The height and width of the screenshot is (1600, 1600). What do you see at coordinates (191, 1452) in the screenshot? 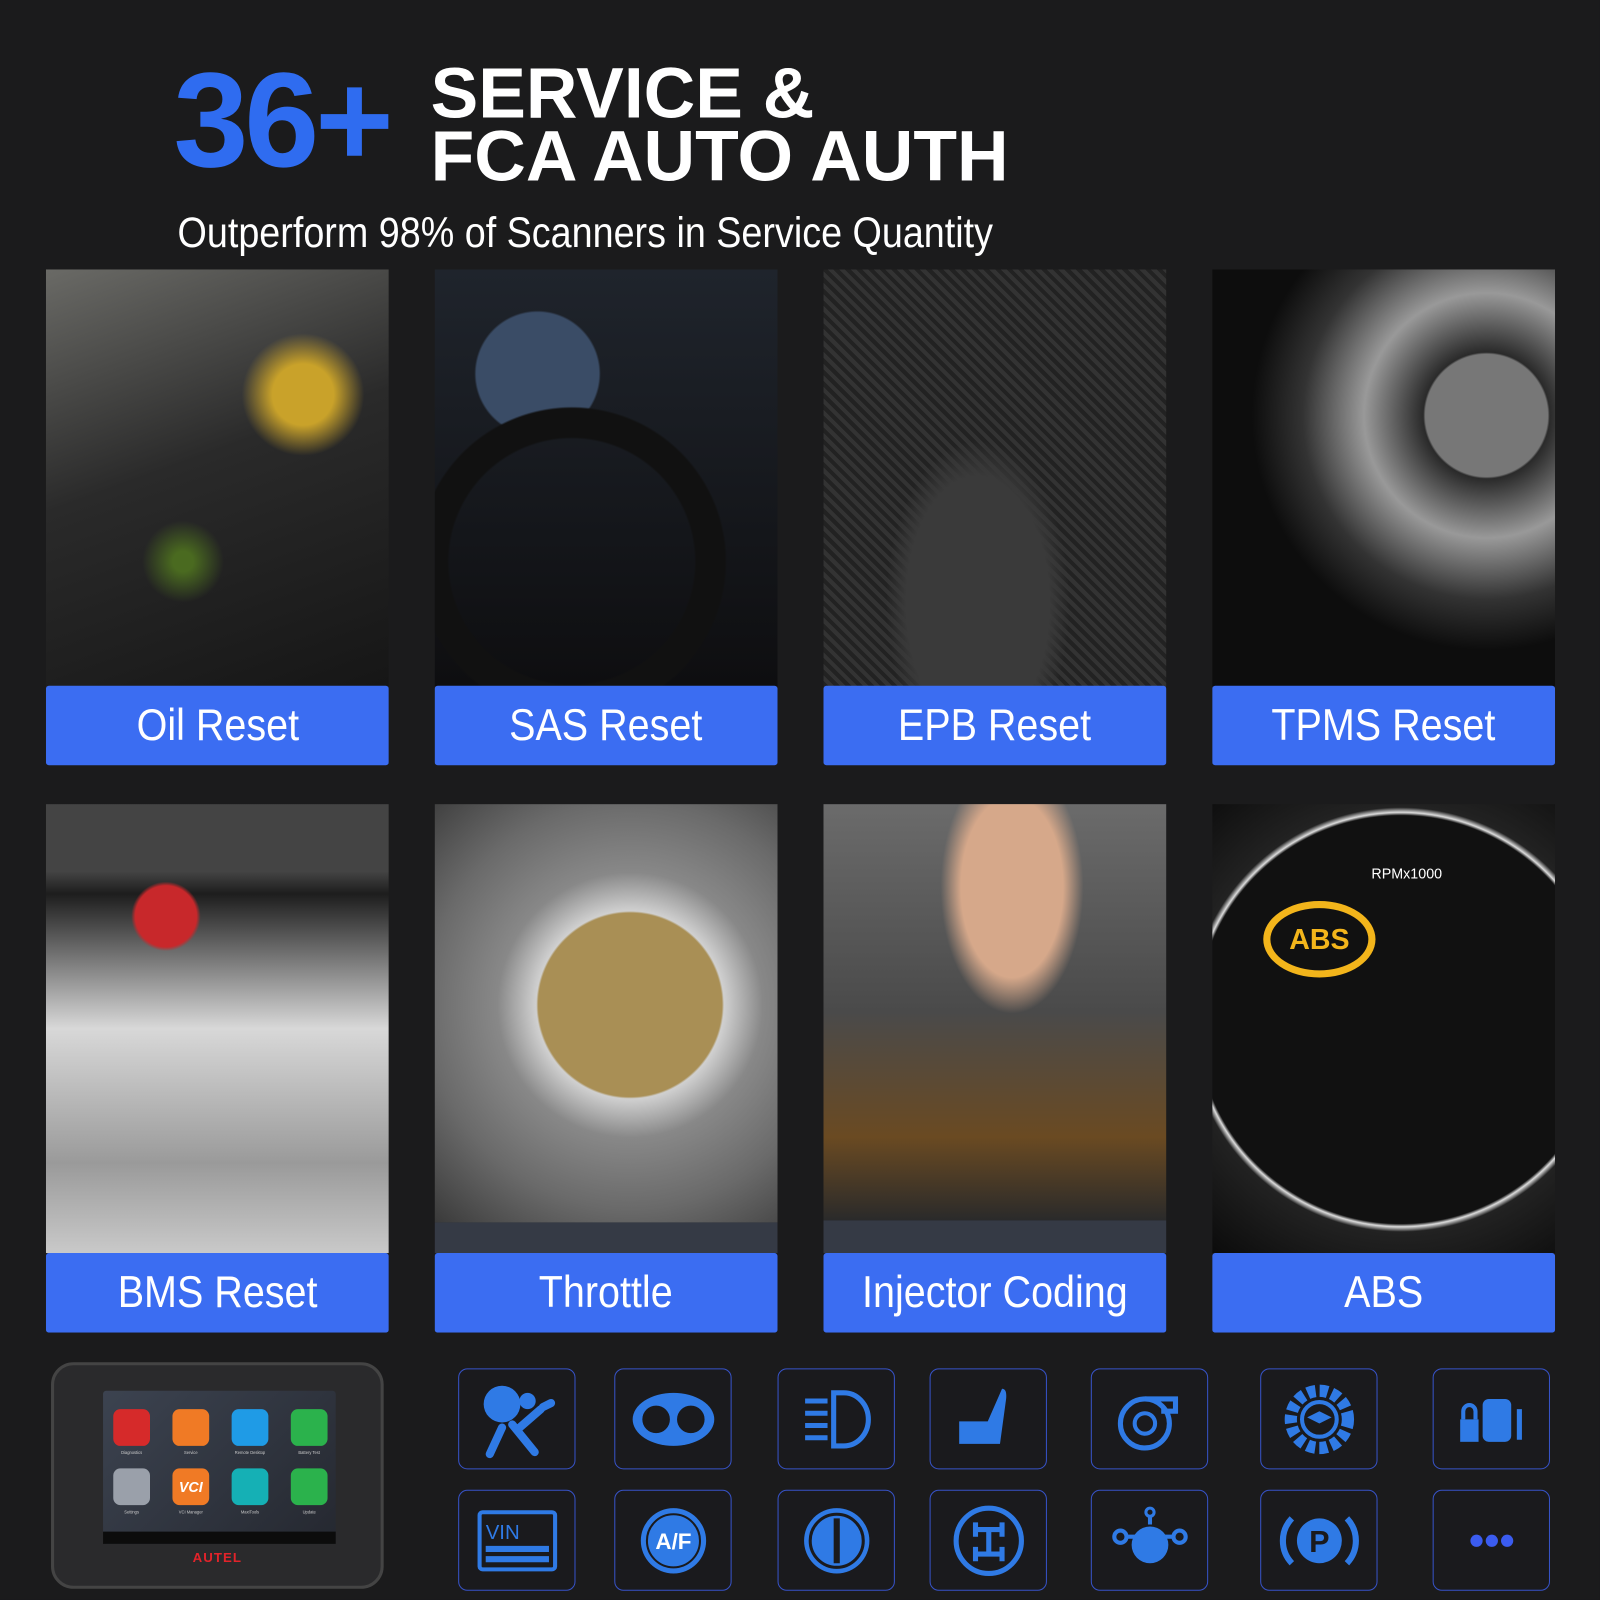
I see `app-label: Service` at bounding box center [191, 1452].